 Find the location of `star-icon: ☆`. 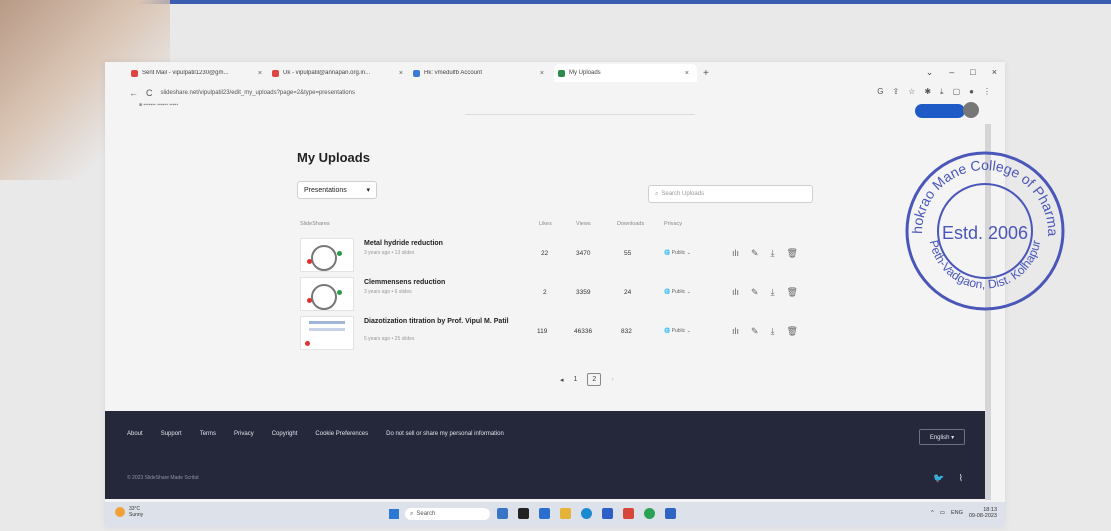

star-icon: ☆ is located at coordinates (911, 92).